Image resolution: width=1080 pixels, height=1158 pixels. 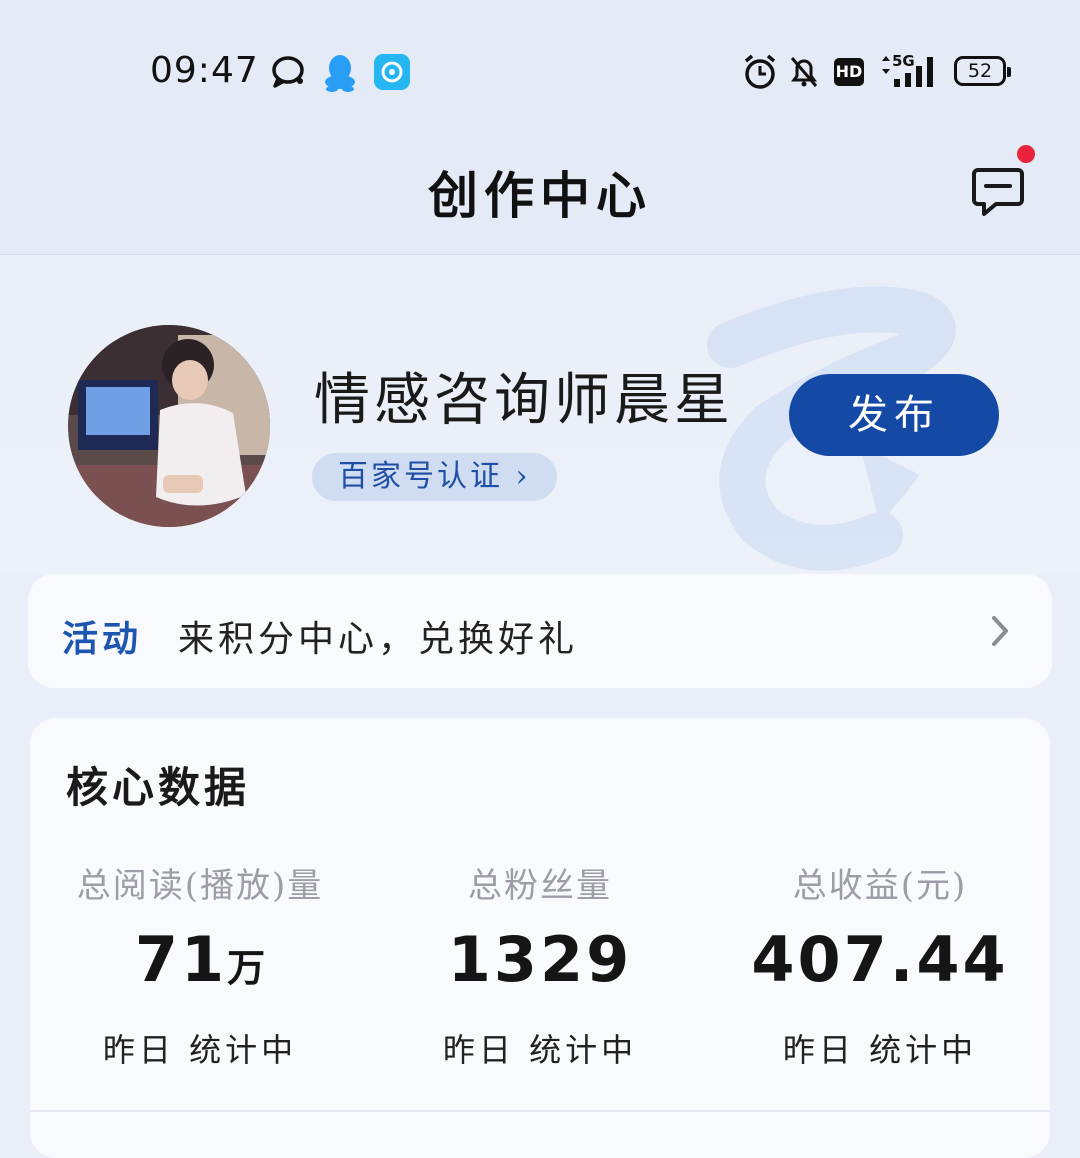 What do you see at coordinates (540, 959) in the screenshot?
I see `stat-number: 1329` at bounding box center [540, 959].